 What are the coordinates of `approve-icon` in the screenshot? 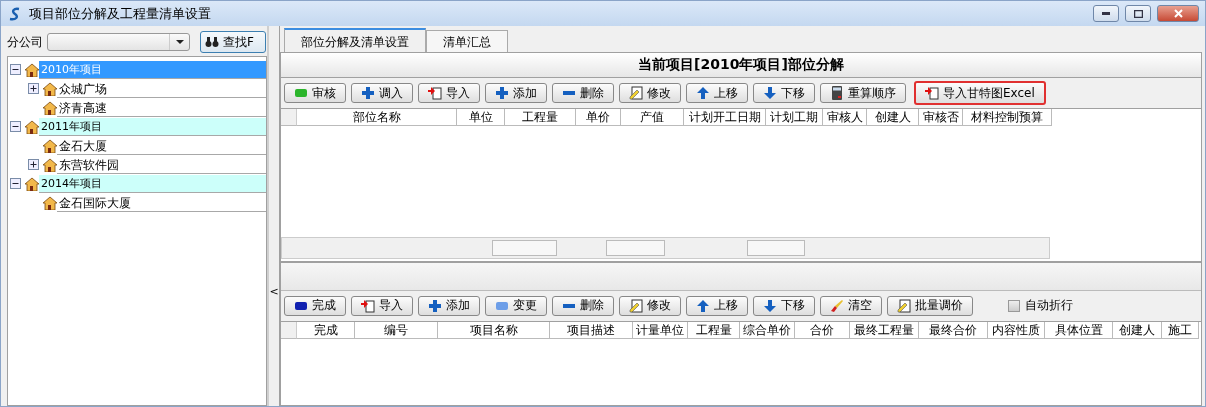 It's located at (301, 93).